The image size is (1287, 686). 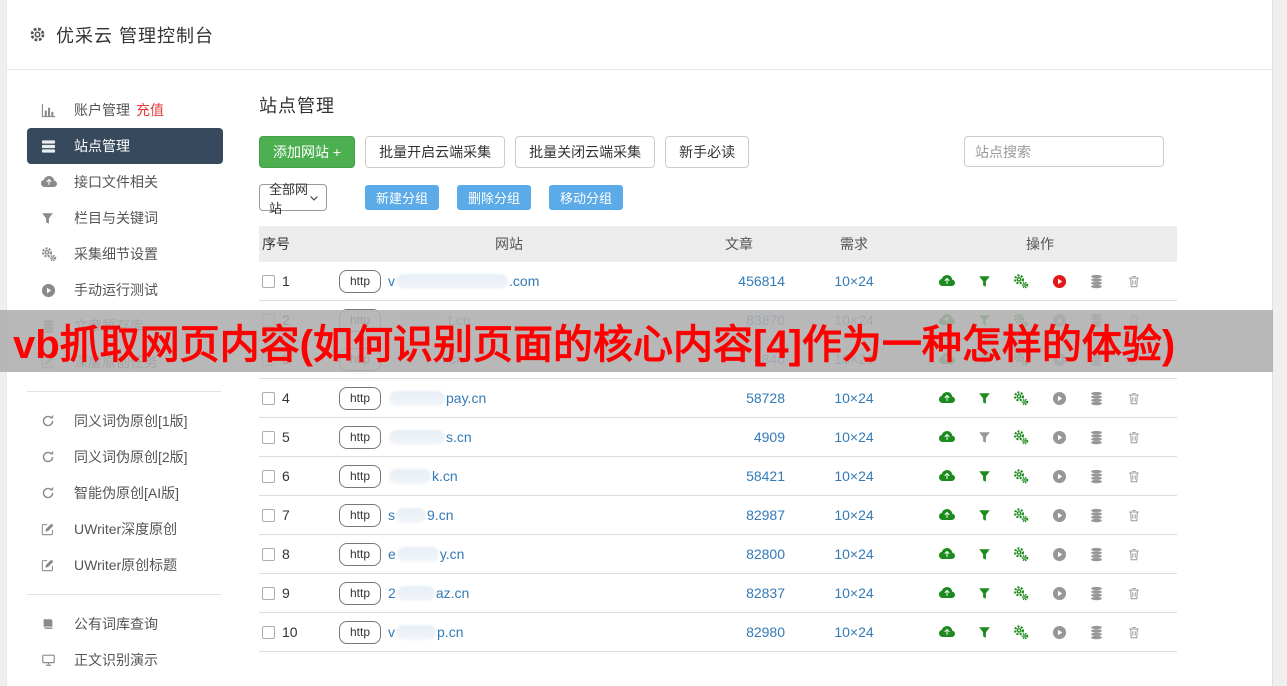 What do you see at coordinates (739, 632) in the screenshot?
I see `article-count-link: 82980` at bounding box center [739, 632].